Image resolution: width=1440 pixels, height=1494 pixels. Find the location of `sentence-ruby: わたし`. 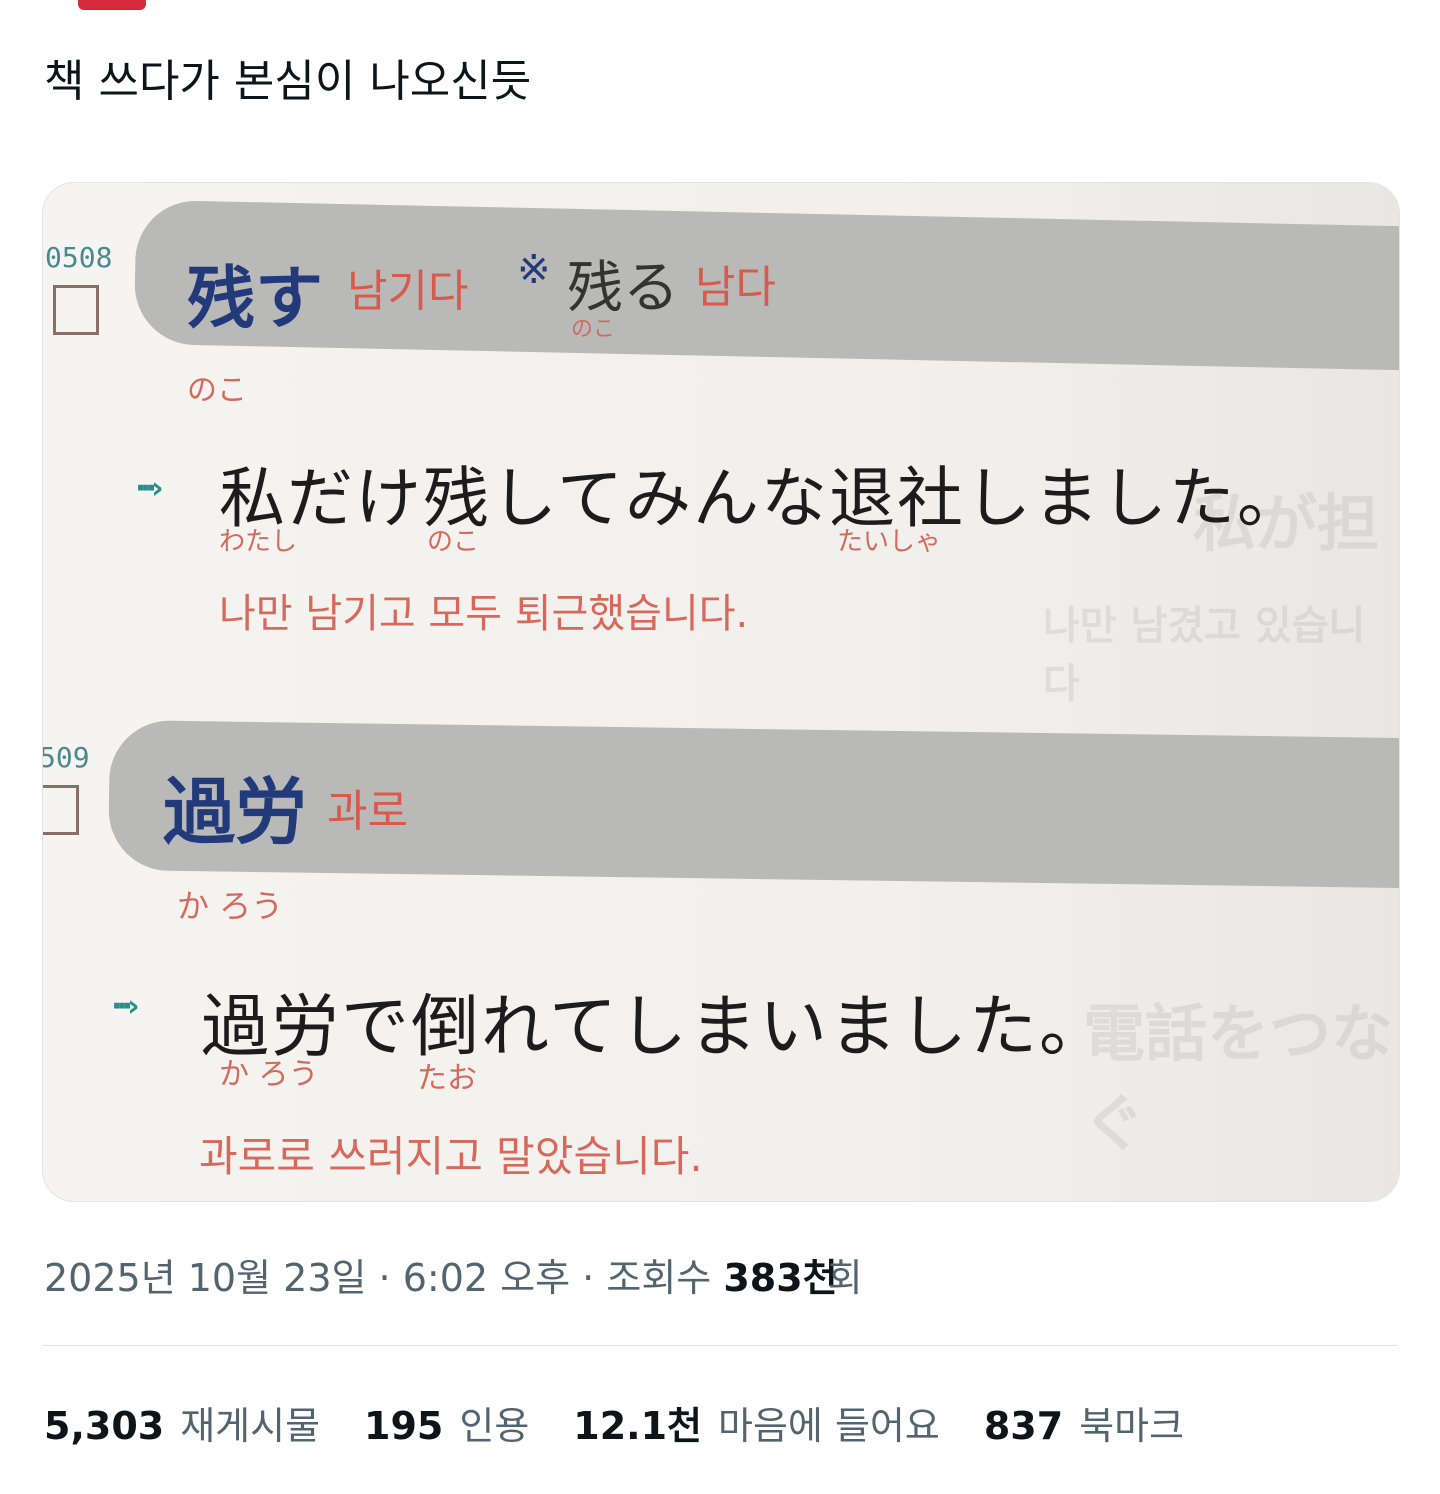

sentence-ruby: わたし is located at coordinates (258, 542).